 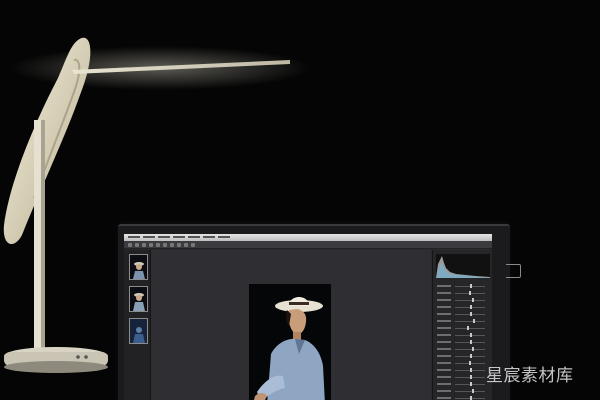 What do you see at coordinates (462, 325) in the screenshot?
I see `adjustments-panel` at bounding box center [462, 325].